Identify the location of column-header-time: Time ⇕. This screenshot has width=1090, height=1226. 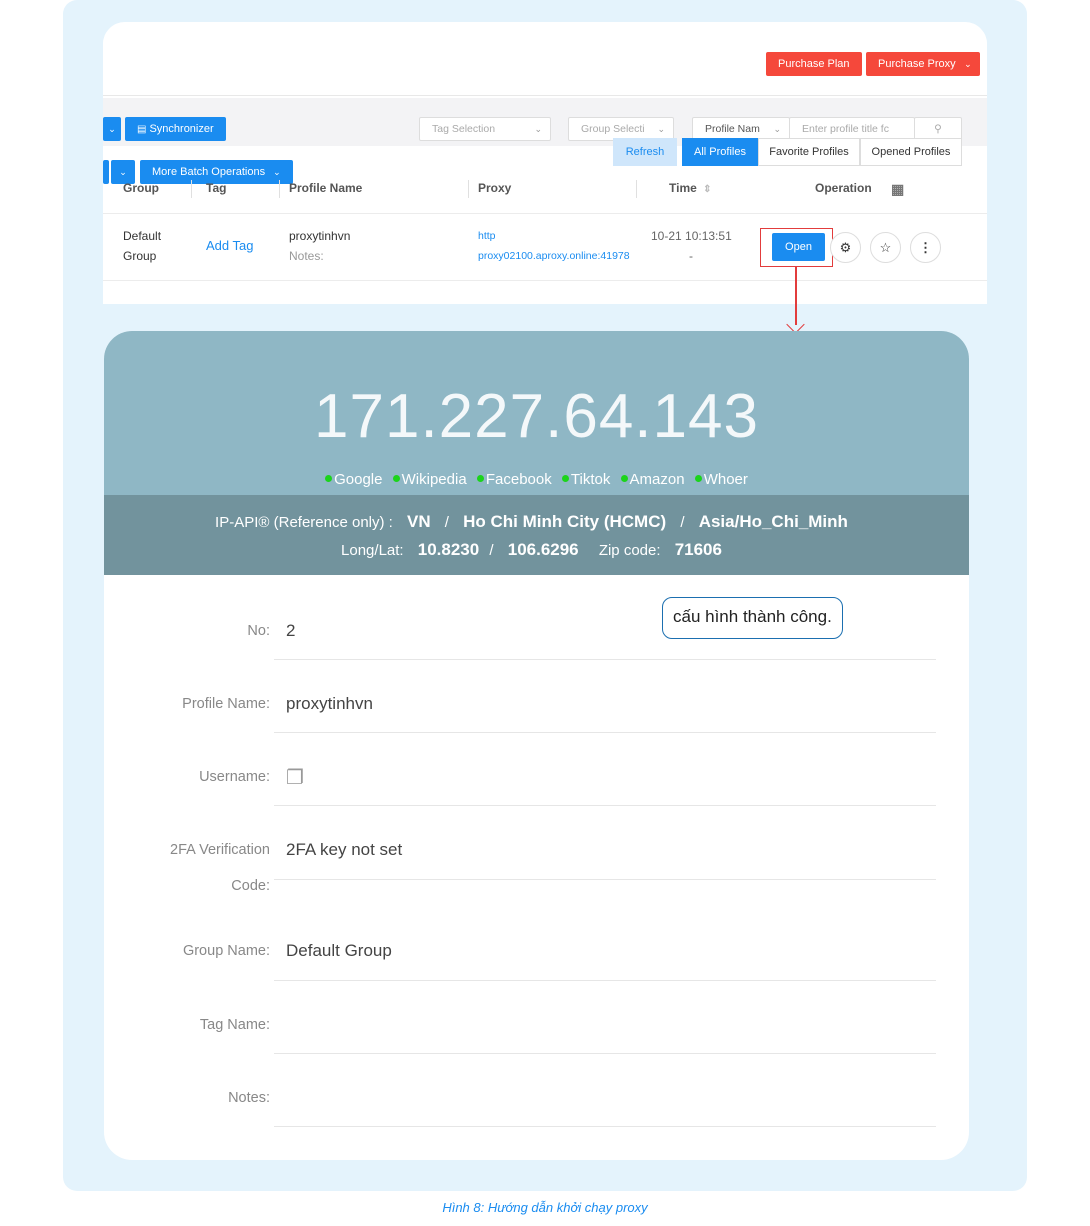
(690, 188).